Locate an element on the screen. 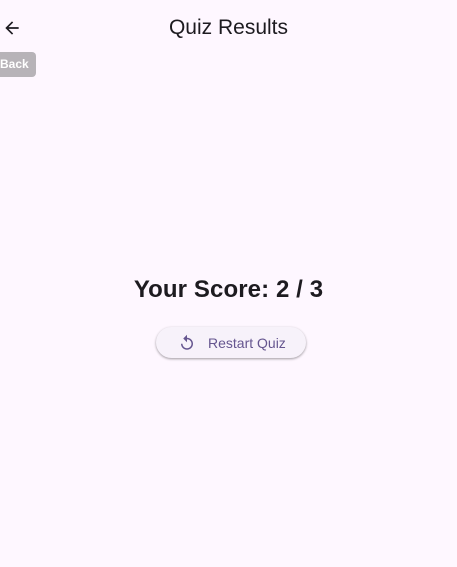 This screenshot has height=567, width=457. restart-icon is located at coordinates (187, 343).